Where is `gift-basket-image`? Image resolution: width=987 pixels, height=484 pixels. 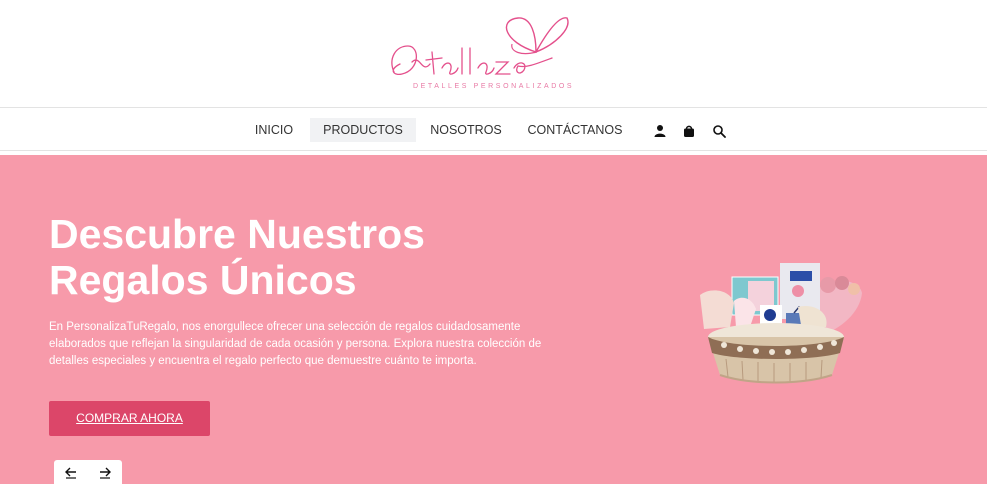
gift-basket-image is located at coordinates (780, 327).